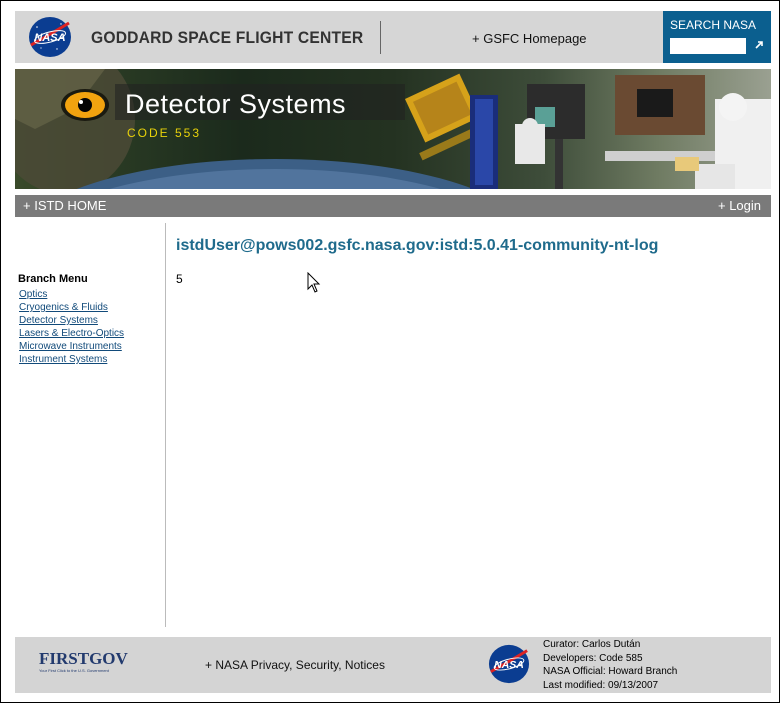 Image resolution: width=782 pixels, height=705 pixels. I want to click on login-link: + Login, so click(739, 205).